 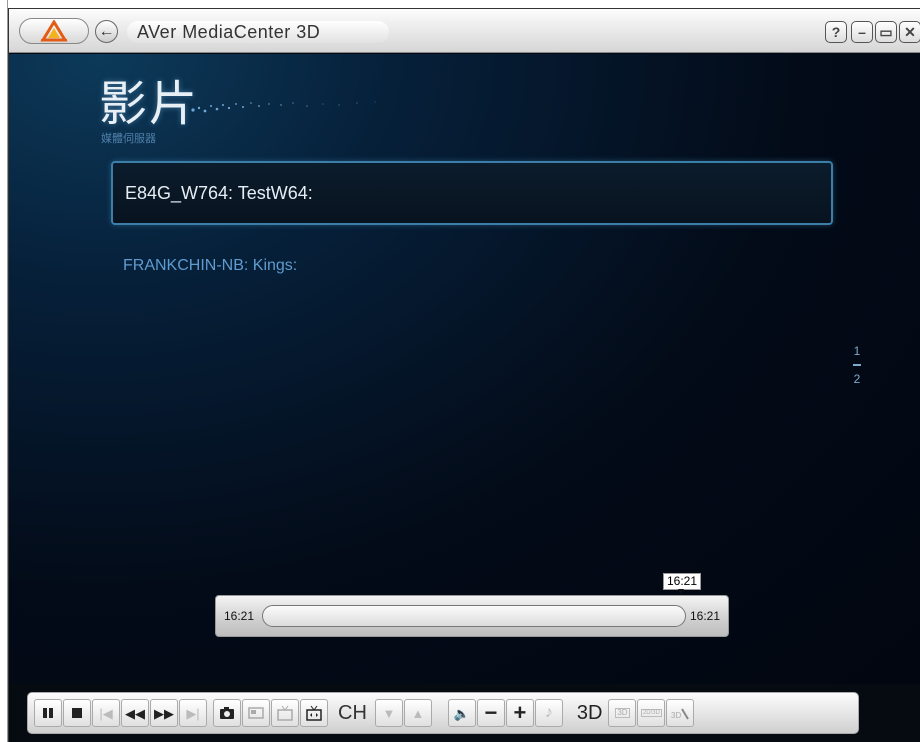 I want to click on mute-button: 🔈, so click(x=461, y=713).